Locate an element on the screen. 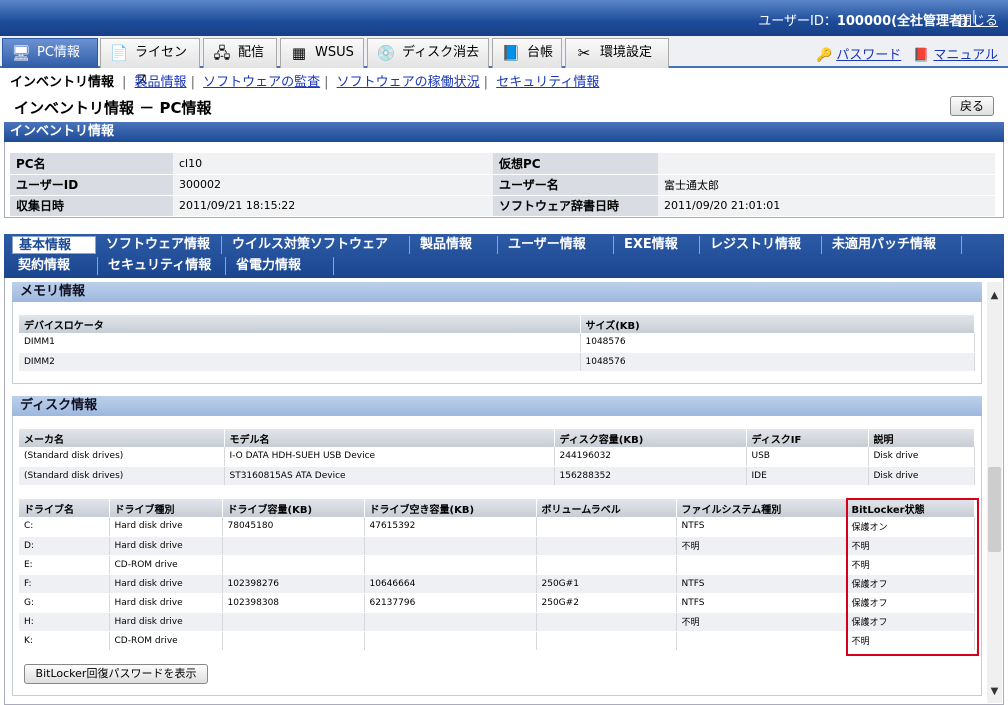  subnav-current: インベントリ情報 is located at coordinates (62, 82).